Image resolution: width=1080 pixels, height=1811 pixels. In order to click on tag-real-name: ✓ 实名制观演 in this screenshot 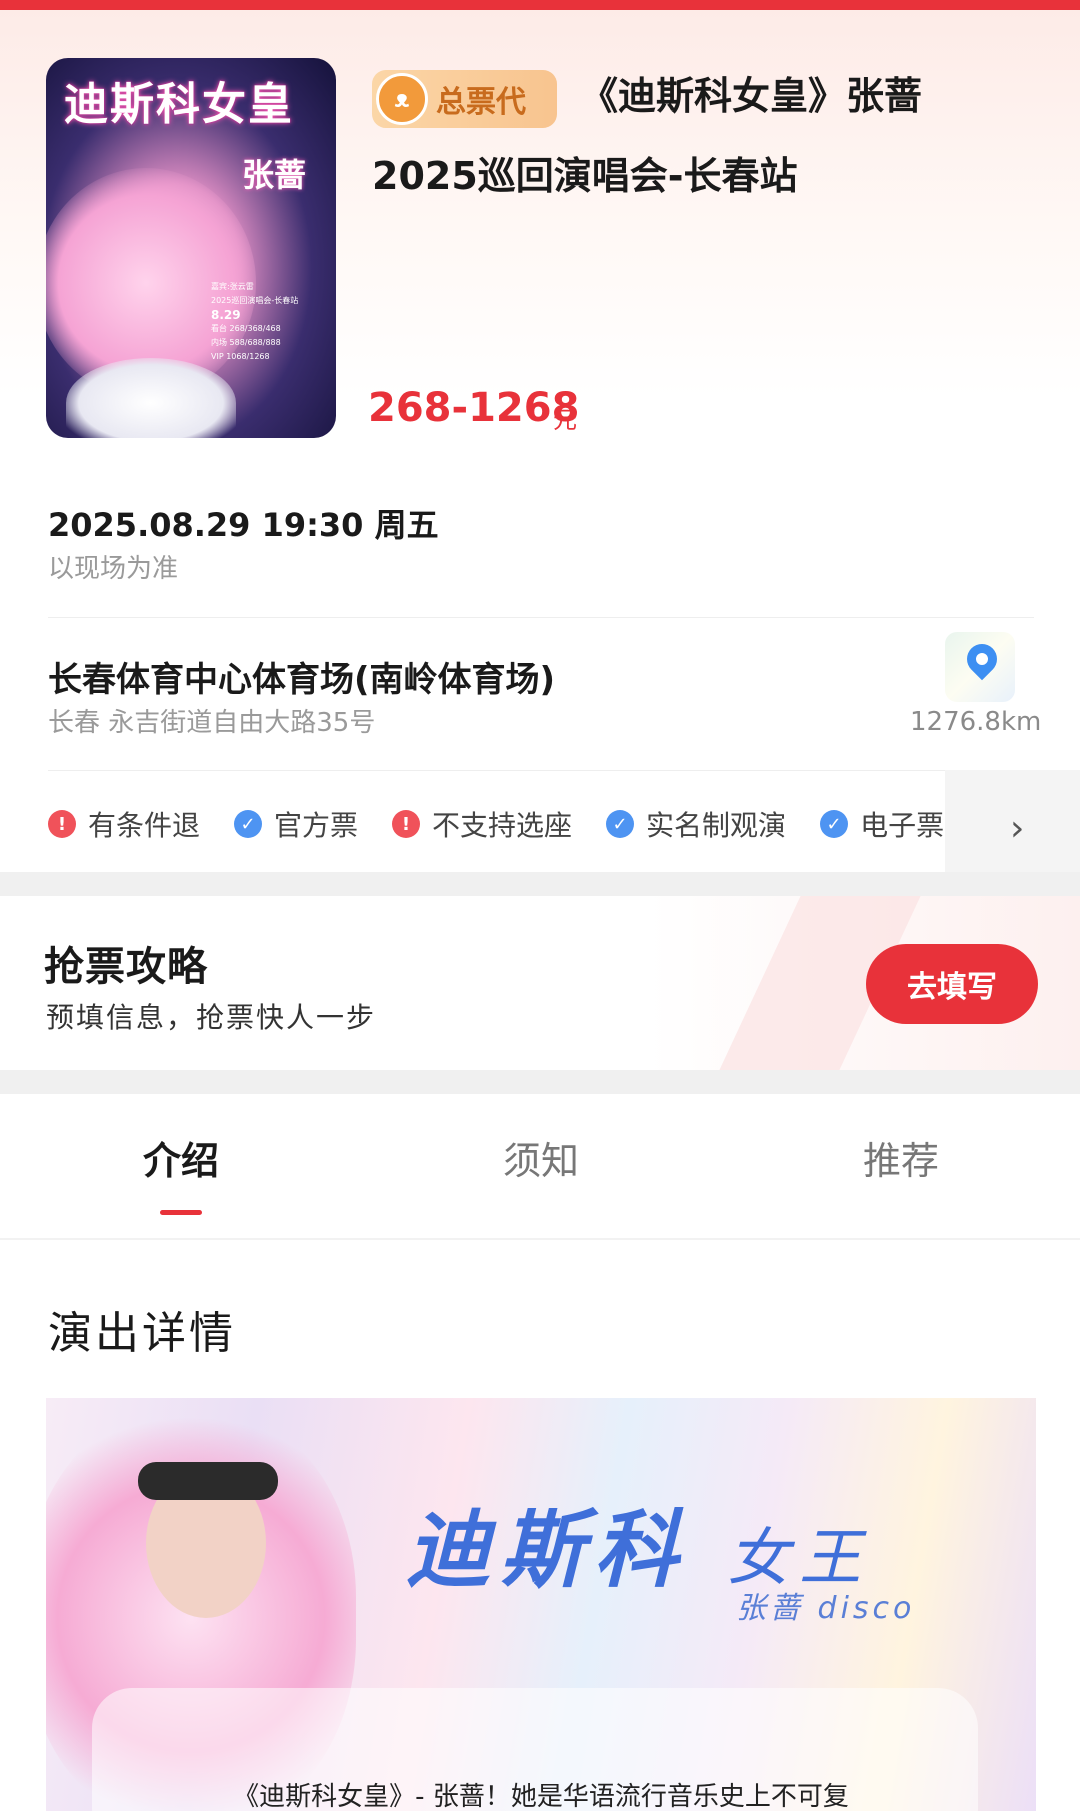, I will do `click(696, 824)`.